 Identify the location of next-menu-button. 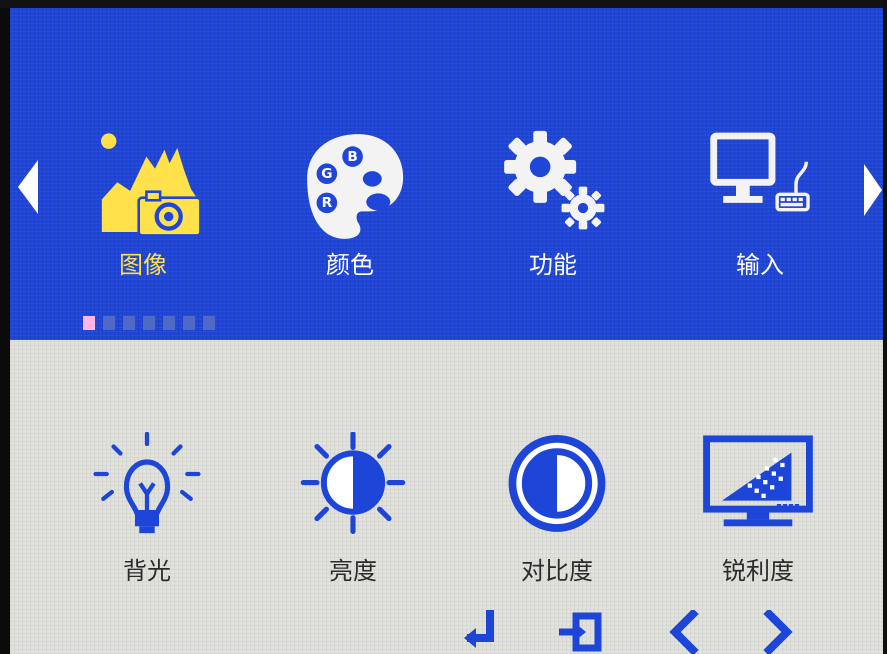
(873, 190).